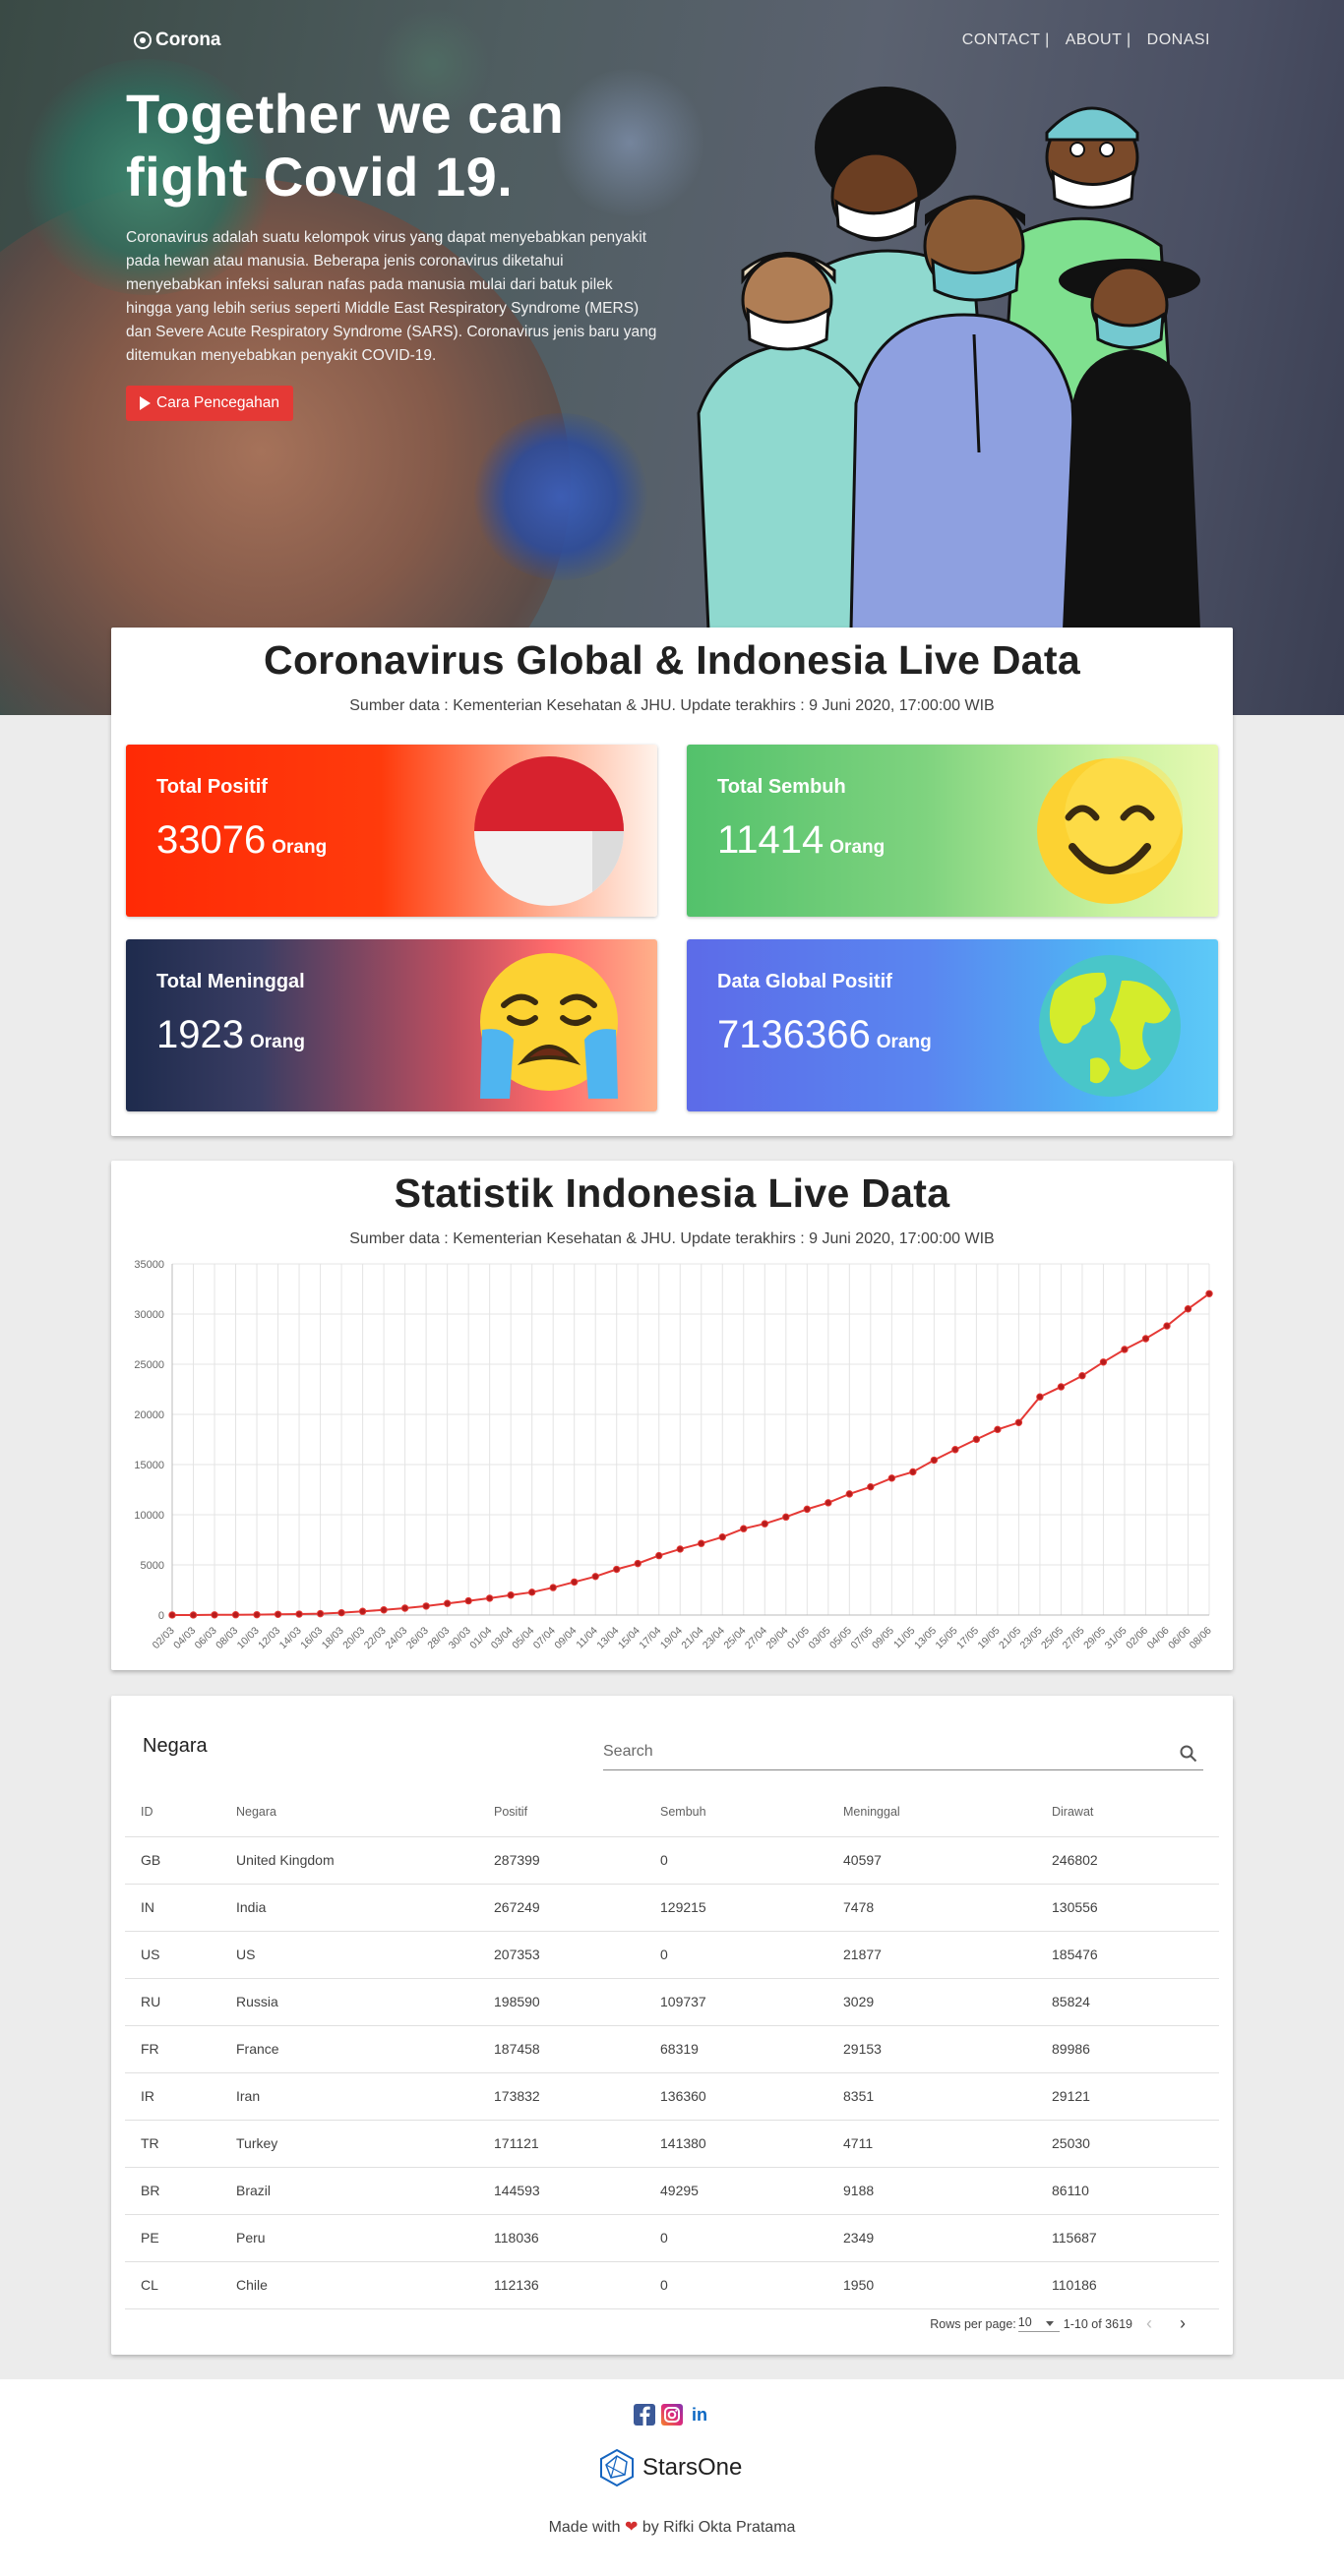  Describe the element at coordinates (672, 2191) in the screenshot. I see `table-row: BR Brazil 144593 49295 9188 86110` at that location.